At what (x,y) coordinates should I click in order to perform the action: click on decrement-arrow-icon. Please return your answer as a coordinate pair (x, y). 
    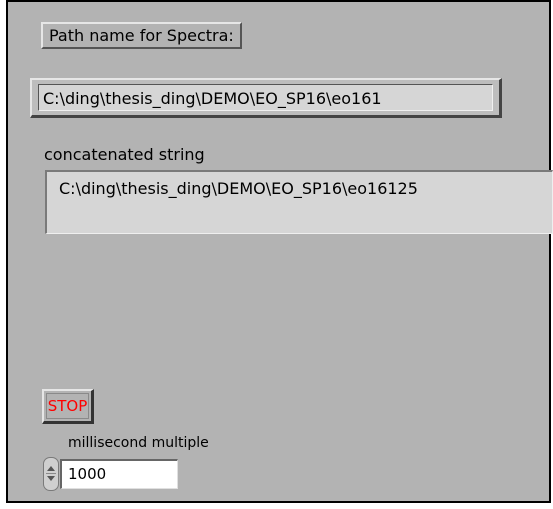
    Looking at the image, I should click on (51, 478).